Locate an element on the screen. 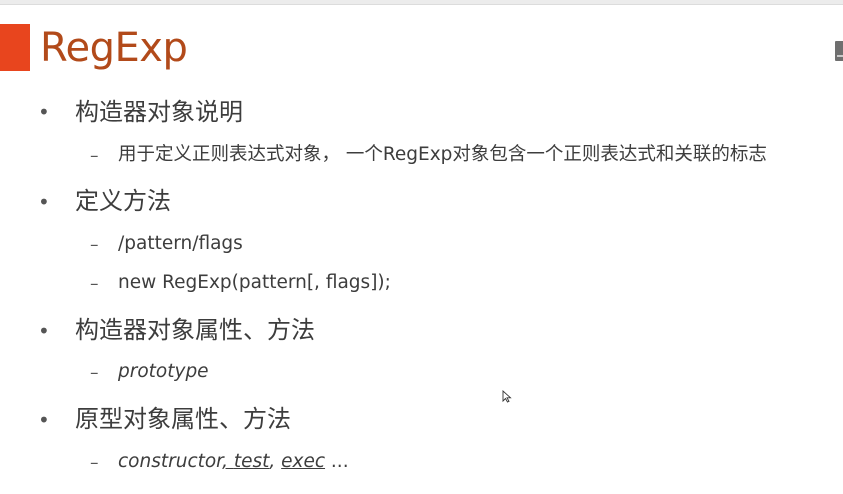 This screenshot has height=494, width=843. member-test: test is located at coordinates (251, 461).